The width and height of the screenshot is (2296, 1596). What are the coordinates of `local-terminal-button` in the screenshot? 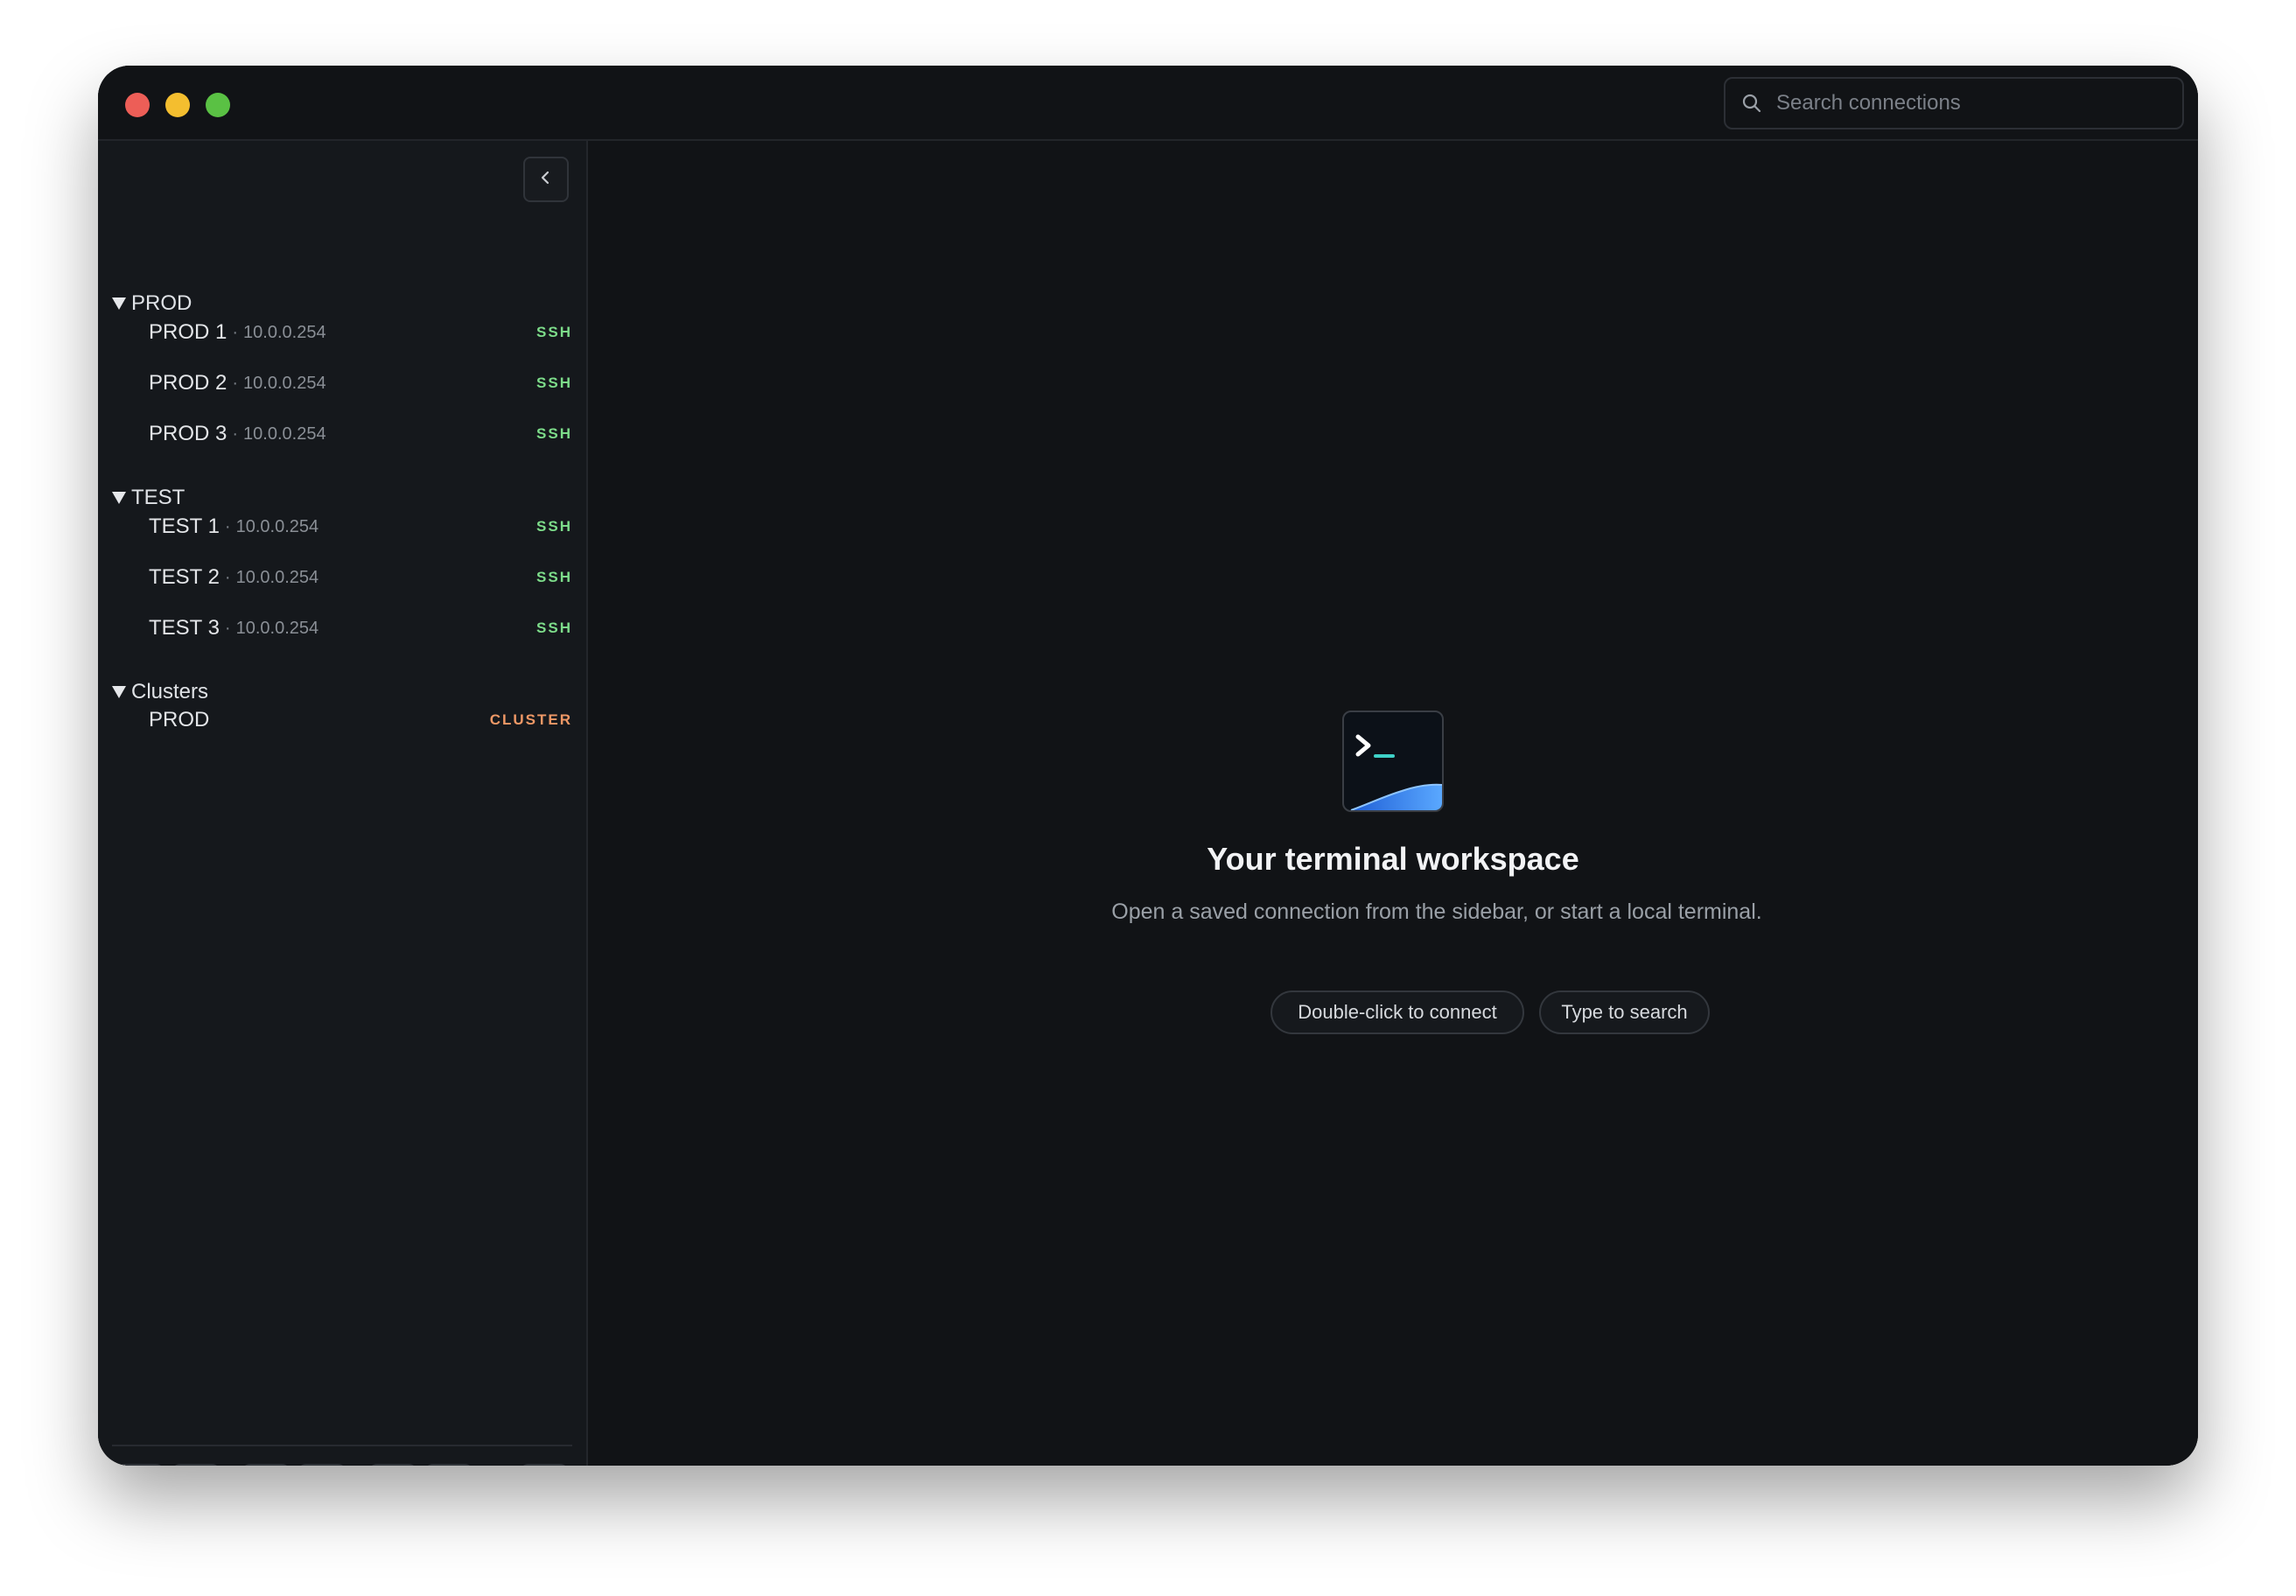 It's located at (544, 1465).